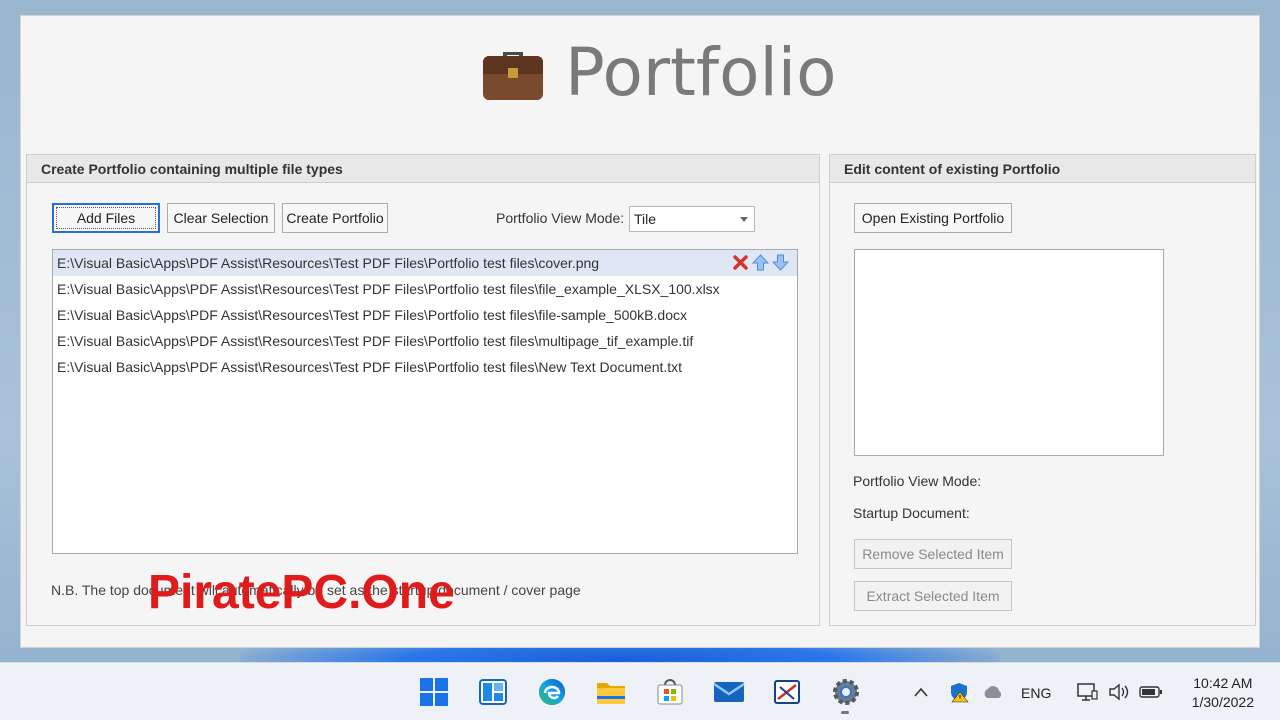 The width and height of the screenshot is (1280, 720). I want to click on onedrive-cloud-icon, so click(993, 692).